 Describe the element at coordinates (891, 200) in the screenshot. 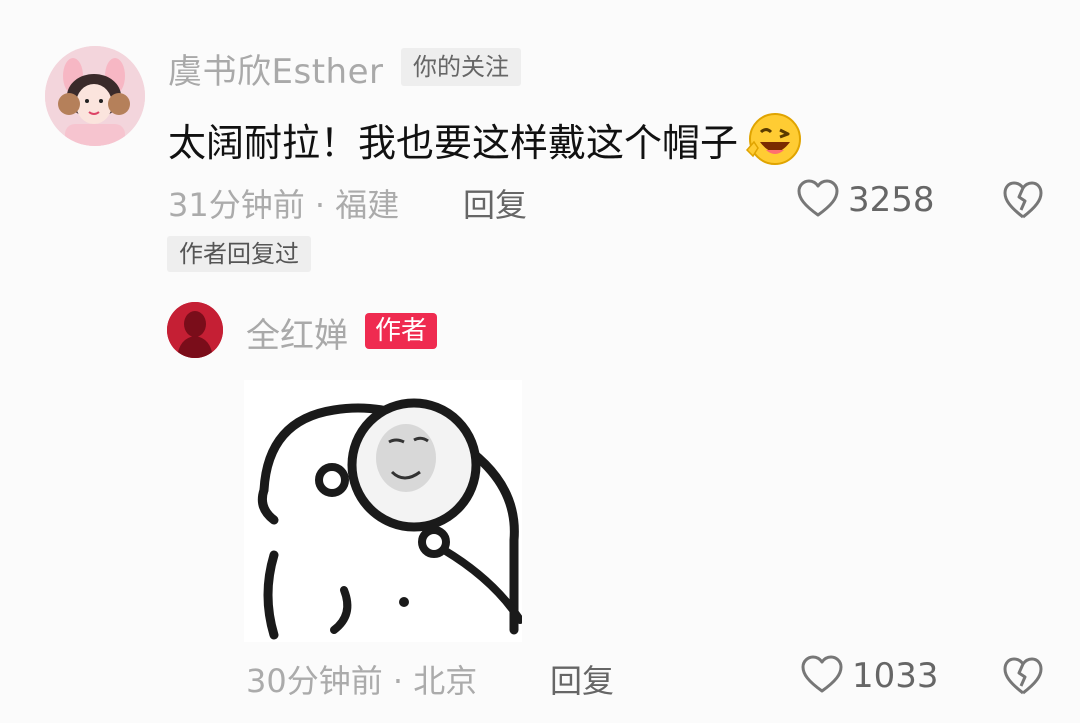

I see `like-count: 3258` at that location.